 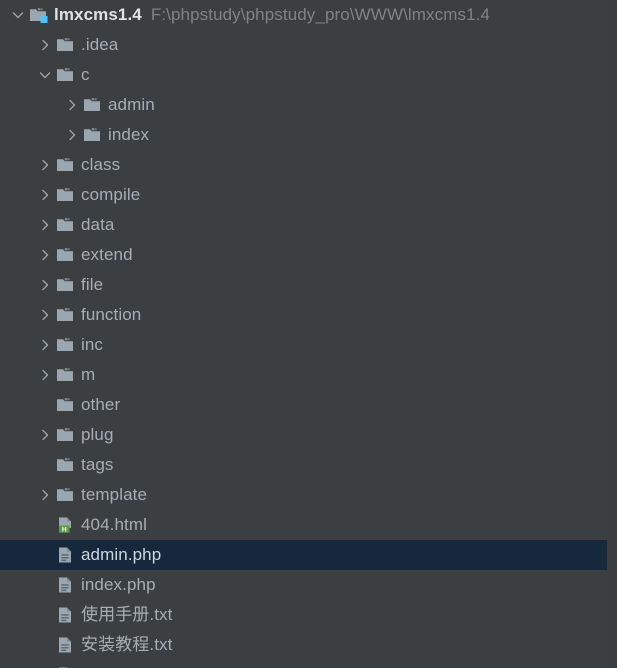 I want to click on tree-row: function, so click(x=308, y=315).